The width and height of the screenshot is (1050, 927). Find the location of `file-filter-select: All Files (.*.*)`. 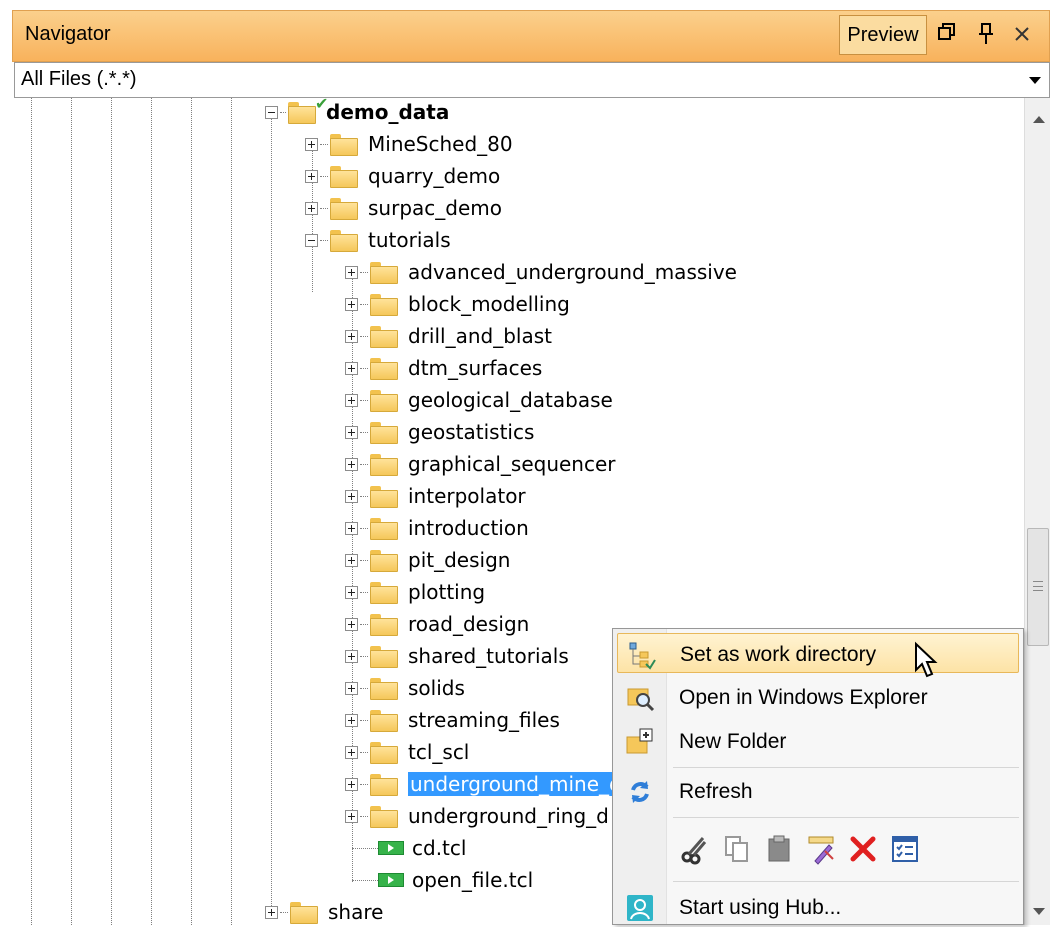

file-filter-select: All Files (.*.*) is located at coordinates (532, 80).